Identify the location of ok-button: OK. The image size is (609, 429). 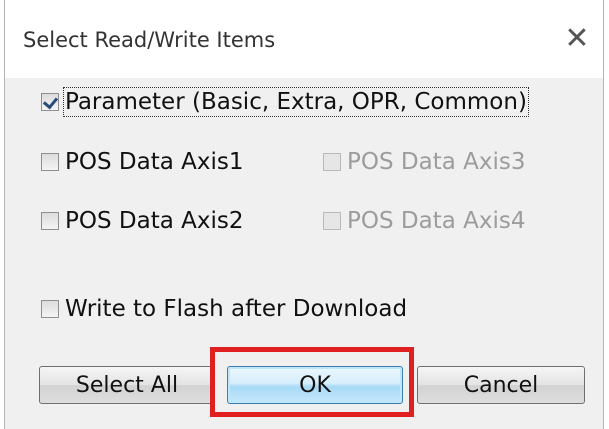
(315, 385).